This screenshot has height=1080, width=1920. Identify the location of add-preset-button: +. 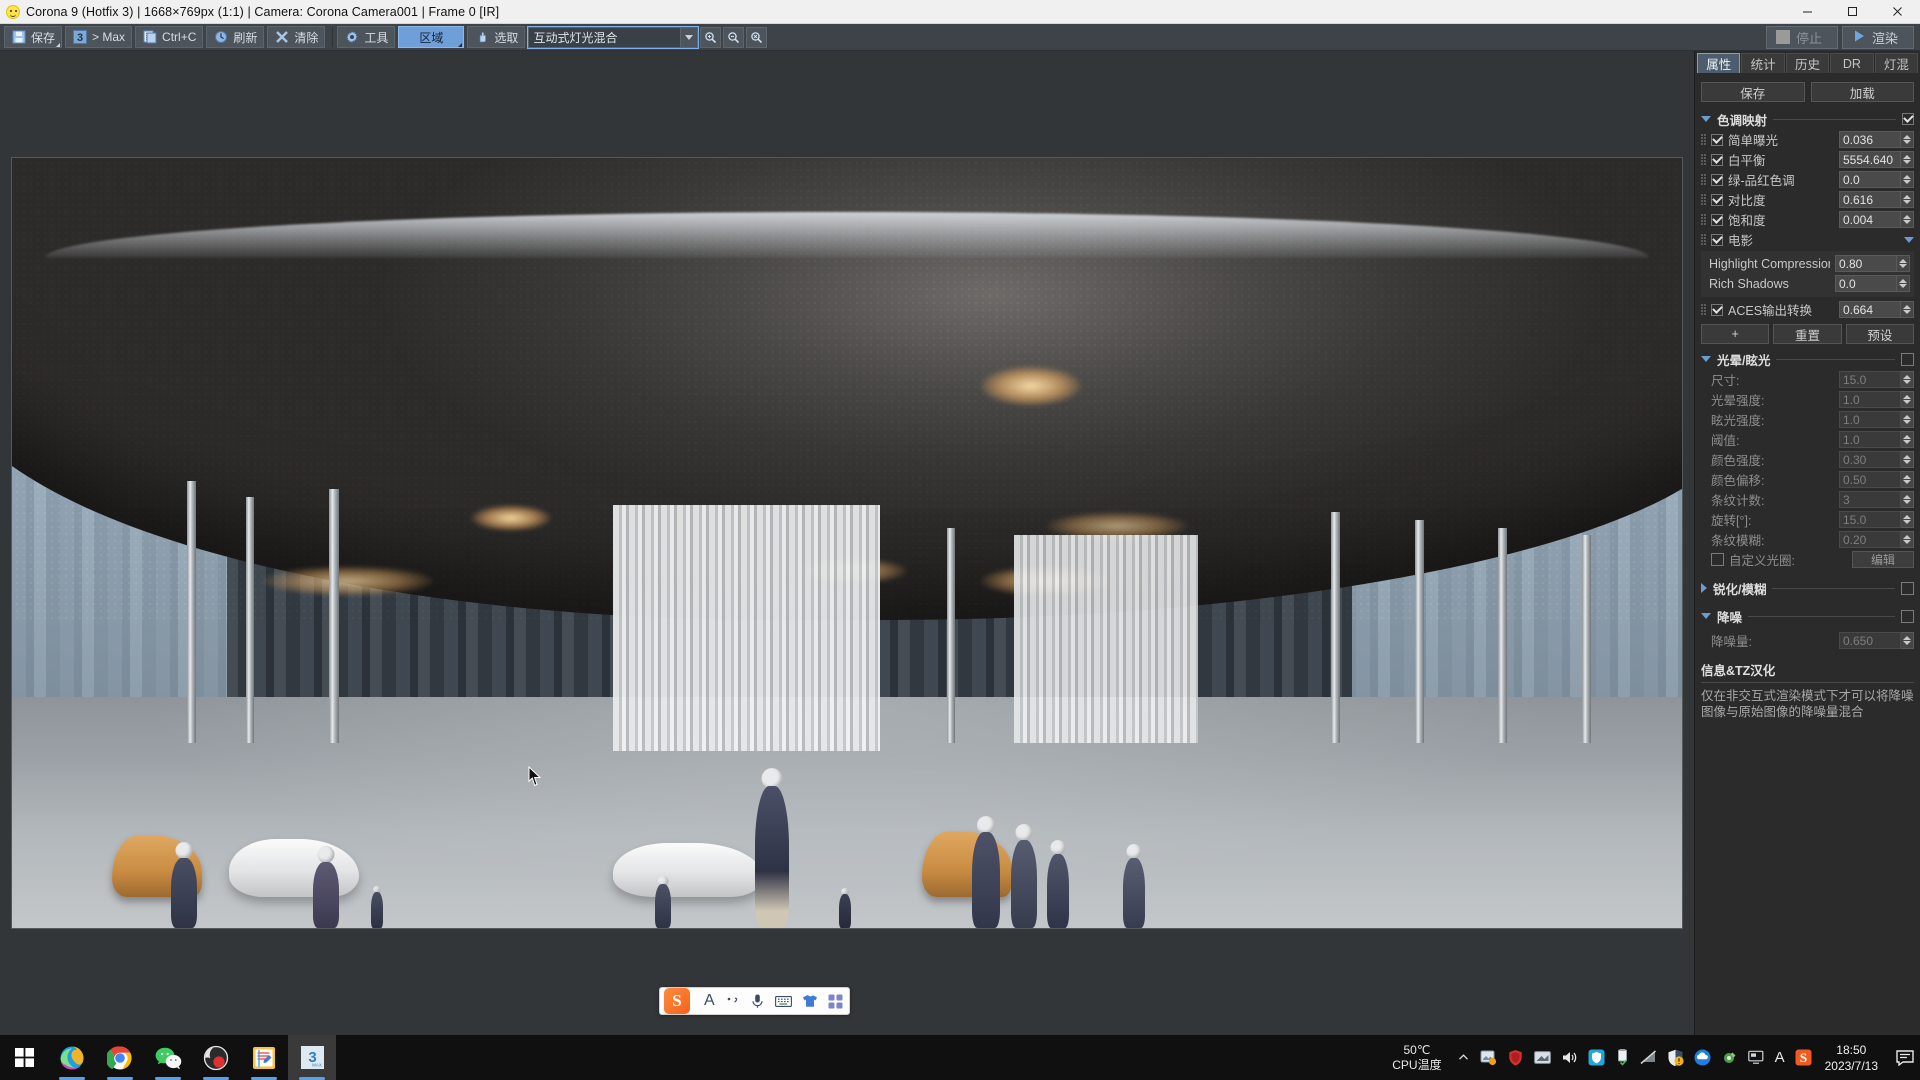
(1735, 334).